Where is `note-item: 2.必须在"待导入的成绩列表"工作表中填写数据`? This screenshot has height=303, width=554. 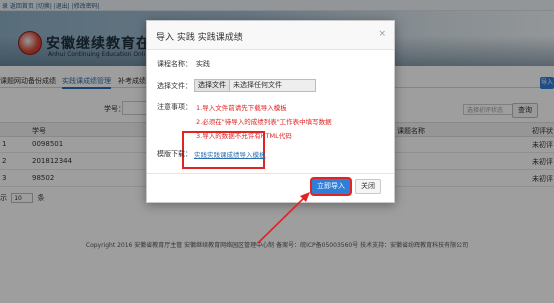 note-item: 2.必须在"待导入的成绩列表"工作表中填写数据 is located at coordinates (264, 122).